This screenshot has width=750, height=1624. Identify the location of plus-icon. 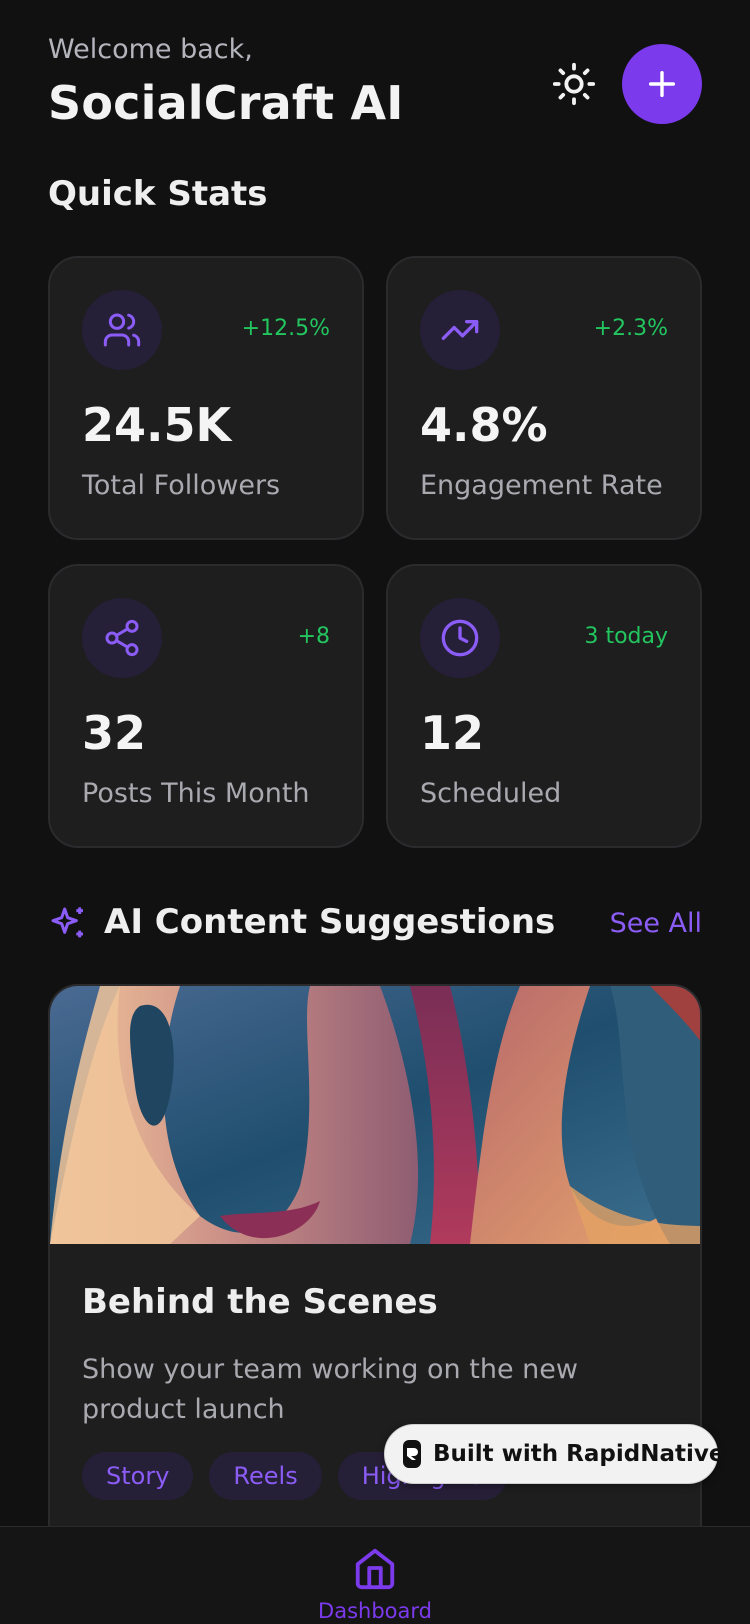
(662, 84).